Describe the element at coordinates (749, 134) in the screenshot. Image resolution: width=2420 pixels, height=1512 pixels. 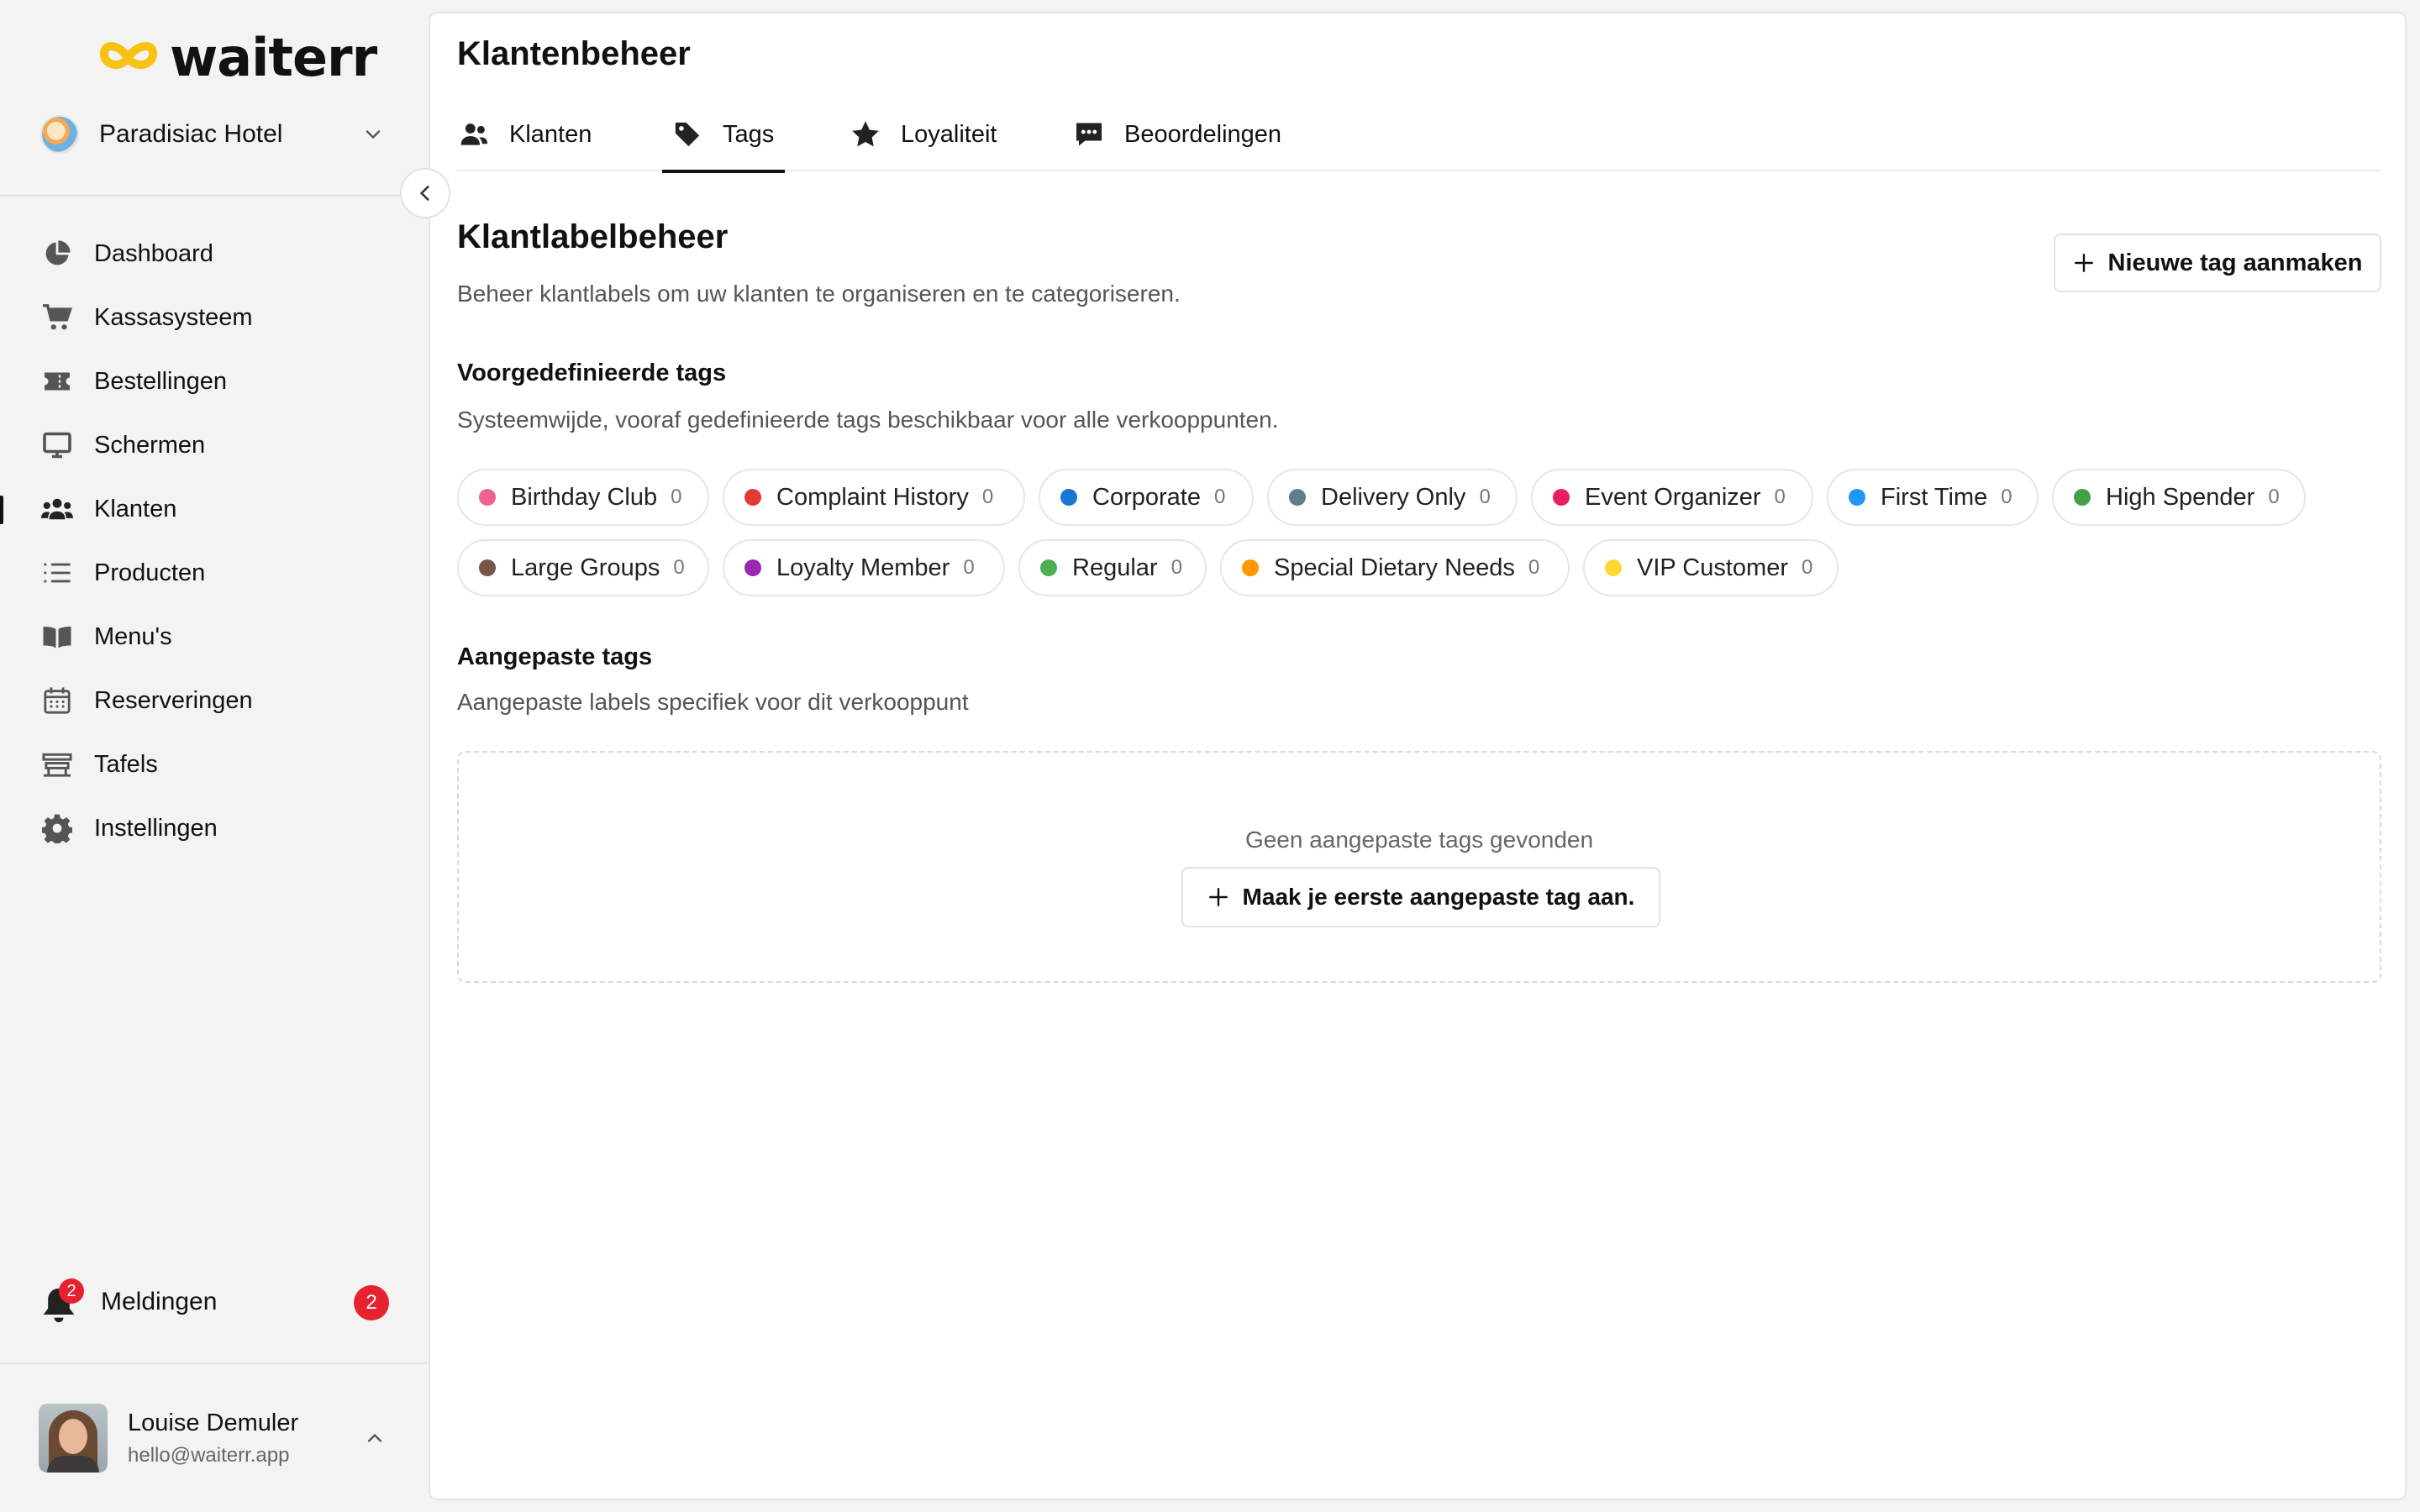
I see `tab-label: Tags` at that location.